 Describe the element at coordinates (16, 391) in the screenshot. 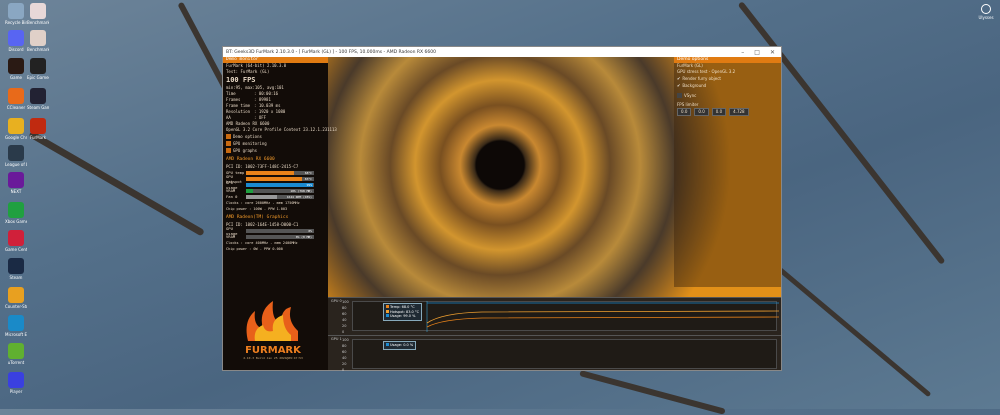

I see `desktop-icon-label: Player` at that location.